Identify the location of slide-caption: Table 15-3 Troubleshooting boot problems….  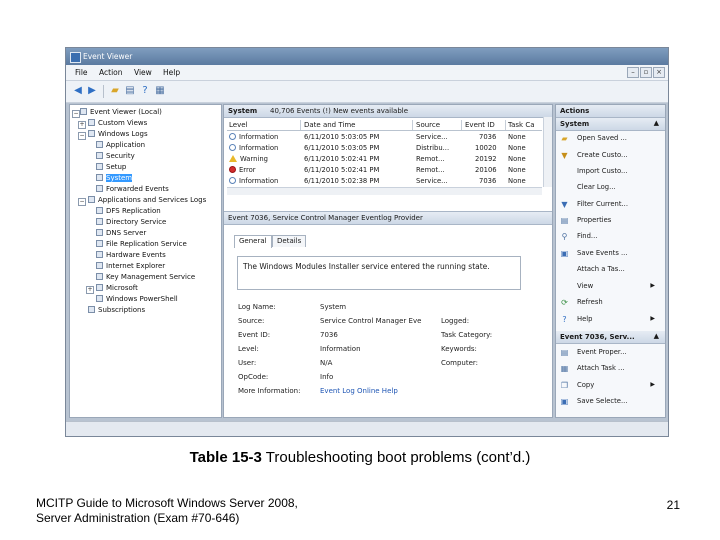
(360, 457).